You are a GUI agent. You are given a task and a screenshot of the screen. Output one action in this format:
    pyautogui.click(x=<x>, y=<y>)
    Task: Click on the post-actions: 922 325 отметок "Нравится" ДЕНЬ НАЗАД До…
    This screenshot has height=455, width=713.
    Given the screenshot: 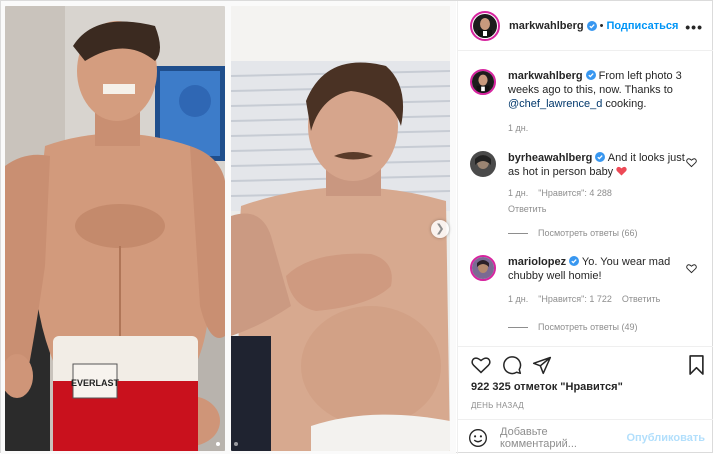 What is the action you would take?
    pyautogui.click(x=585, y=400)
    